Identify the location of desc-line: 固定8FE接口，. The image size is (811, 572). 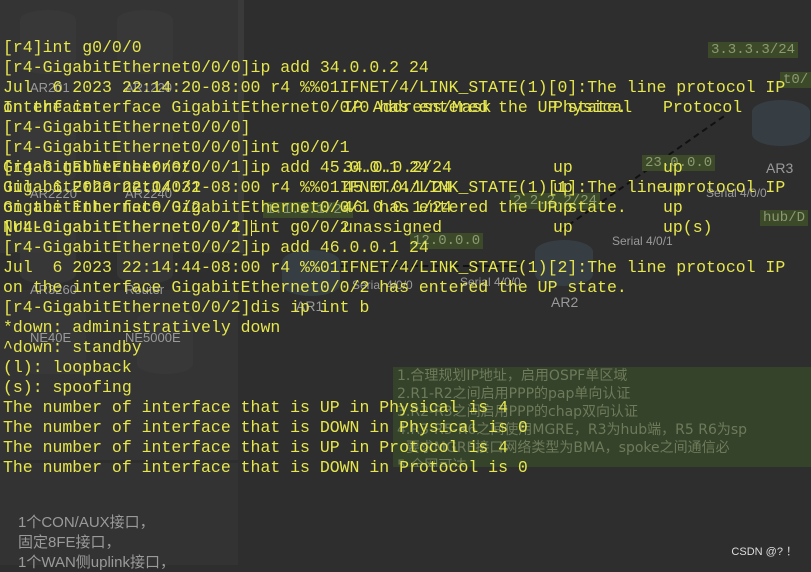
(69, 542).